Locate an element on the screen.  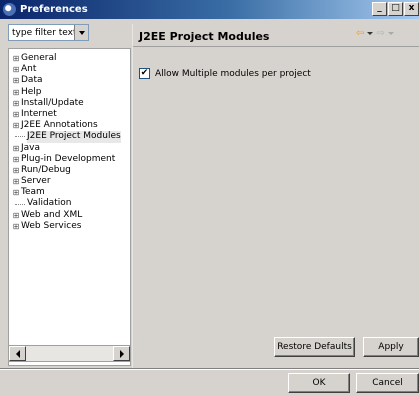
tree-item-label: Plug-in Development is located at coordinates (68, 158).